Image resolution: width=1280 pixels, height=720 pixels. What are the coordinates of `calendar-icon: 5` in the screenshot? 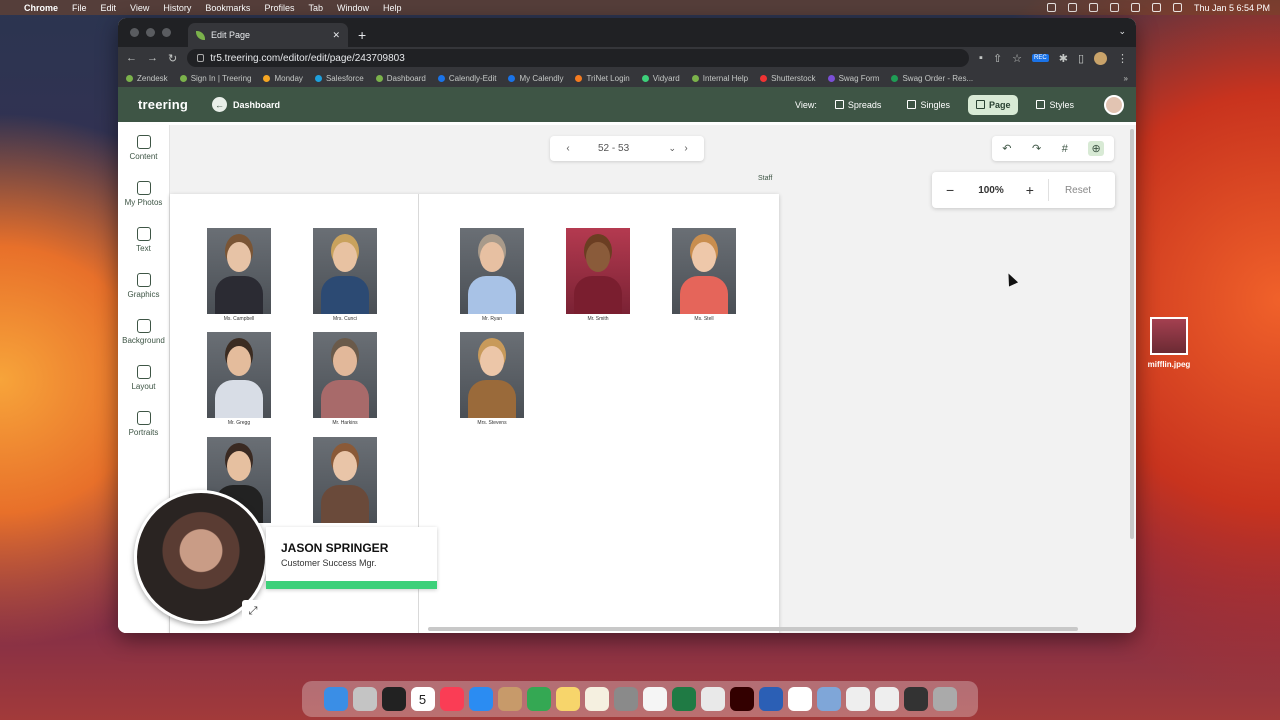 It's located at (422, 699).